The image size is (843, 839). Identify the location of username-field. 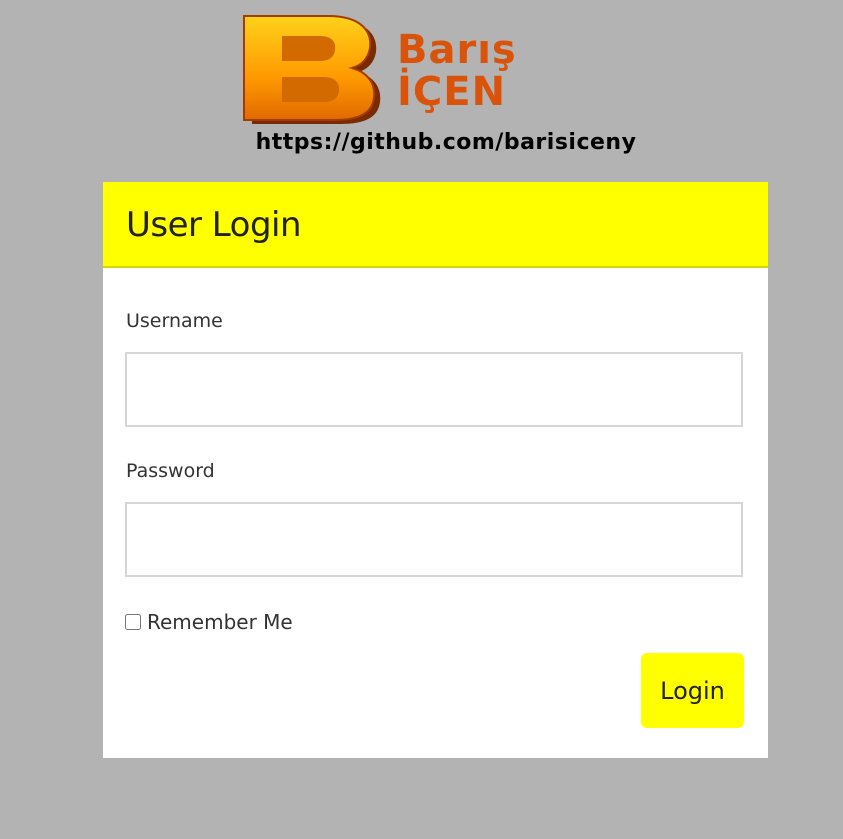
(434, 389).